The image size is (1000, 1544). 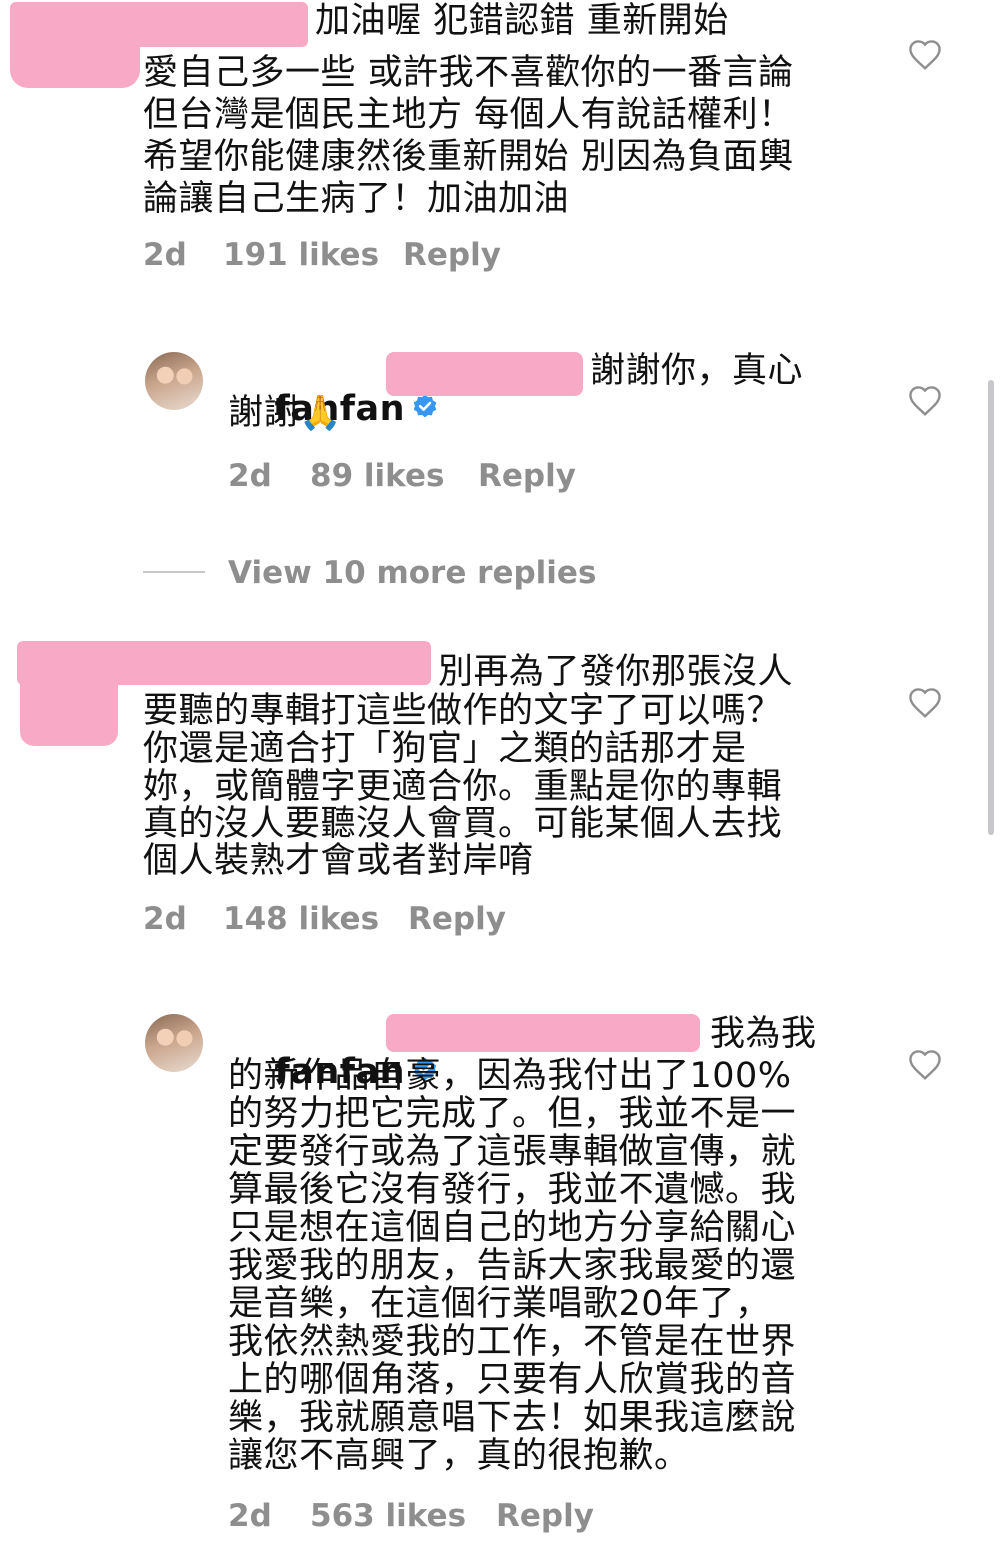 What do you see at coordinates (301, 919) in the screenshot?
I see `likes-count: 148 likes` at bounding box center [301, 919].